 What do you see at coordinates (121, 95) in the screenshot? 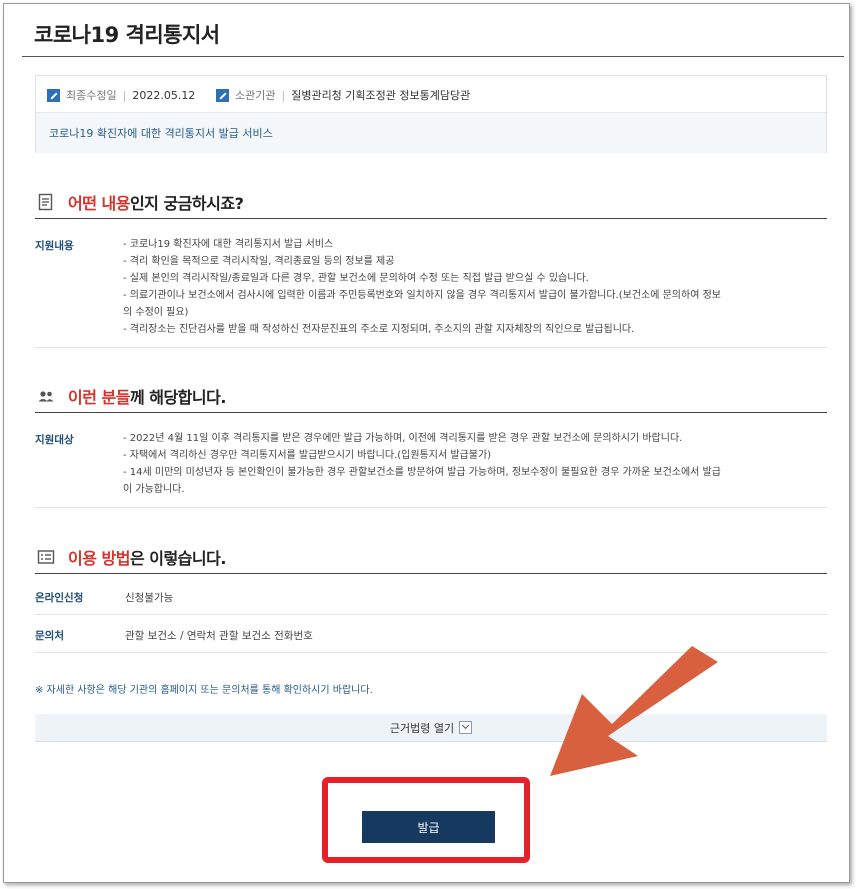
I see `modified-date: 최종수정일 | 2022.05.12` at bounding box center [121, 95].